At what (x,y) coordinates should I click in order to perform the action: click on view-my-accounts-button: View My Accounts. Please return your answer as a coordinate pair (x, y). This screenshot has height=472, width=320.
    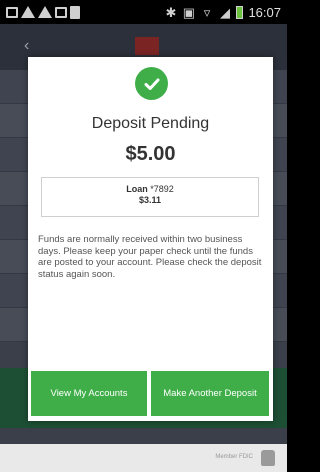
    Looking at the image, I should click on (89, 393).